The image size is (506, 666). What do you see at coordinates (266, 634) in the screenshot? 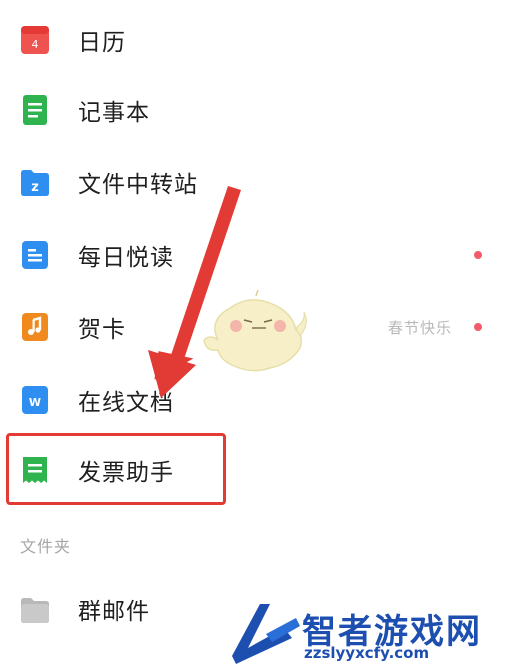
I see `watermark-logo-icon` at bounding box center [266, 634].